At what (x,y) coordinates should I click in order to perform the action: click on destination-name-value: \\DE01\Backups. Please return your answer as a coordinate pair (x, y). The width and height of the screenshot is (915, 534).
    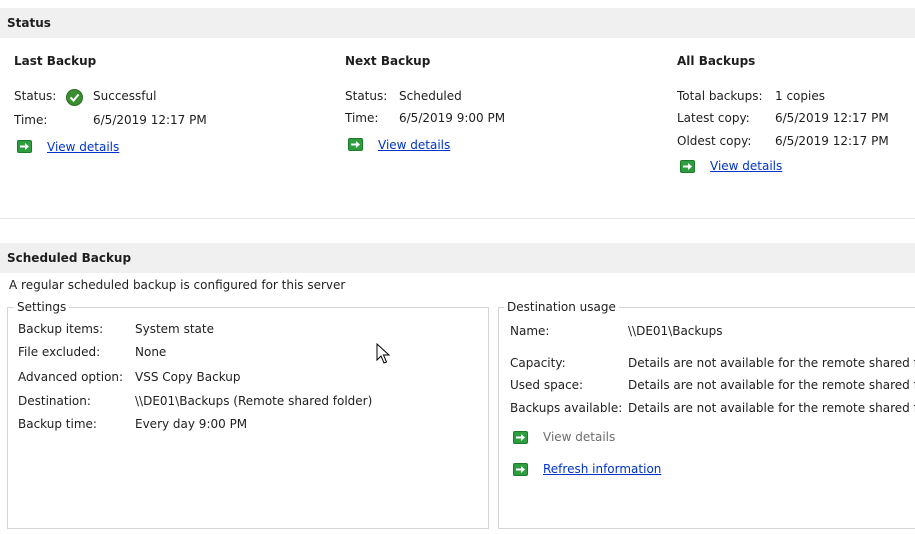
    Looking at the image, I should click on (675, 331).